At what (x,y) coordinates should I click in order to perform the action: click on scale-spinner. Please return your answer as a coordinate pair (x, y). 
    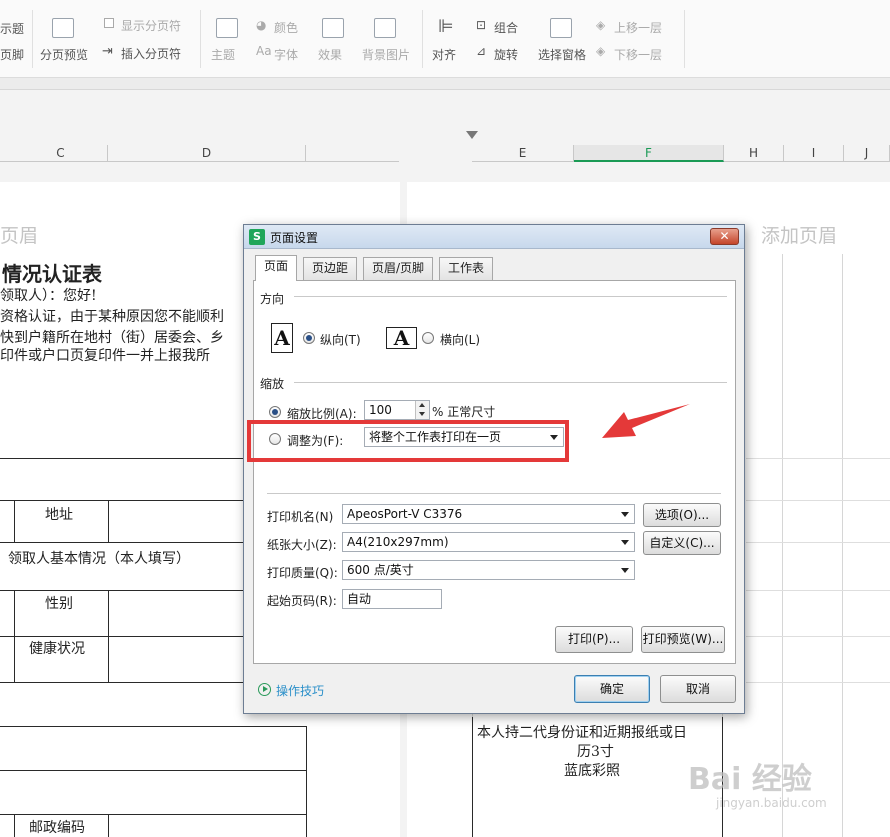
    Looking at the image, I should click on (422, 410).